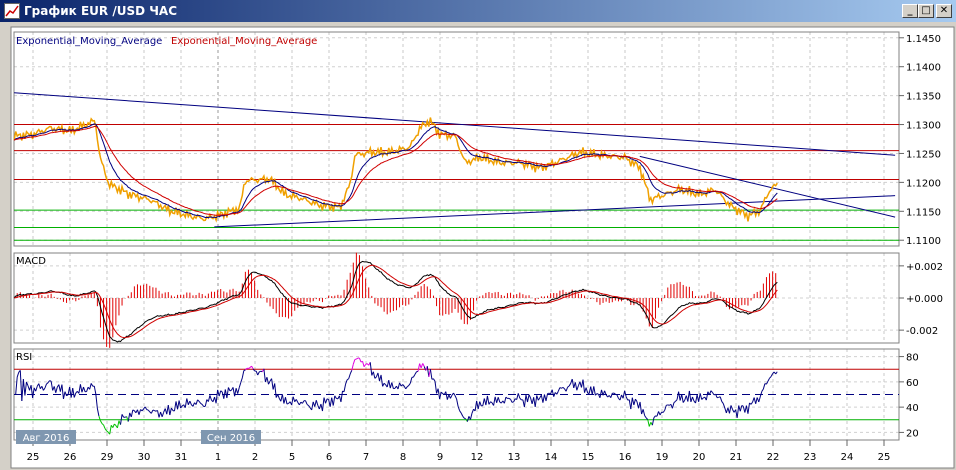  I want to click on x-tick-label: 23, so click(810, 457).